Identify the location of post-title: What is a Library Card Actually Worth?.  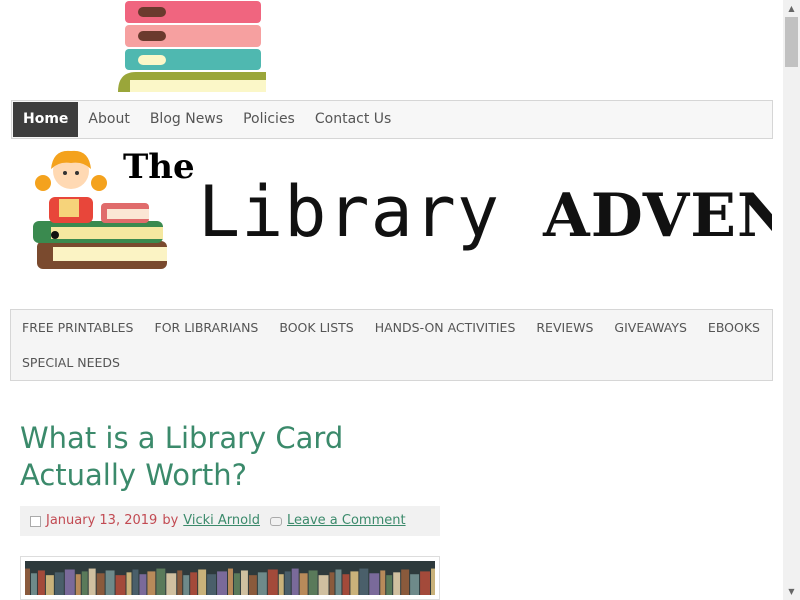
(210, 457).